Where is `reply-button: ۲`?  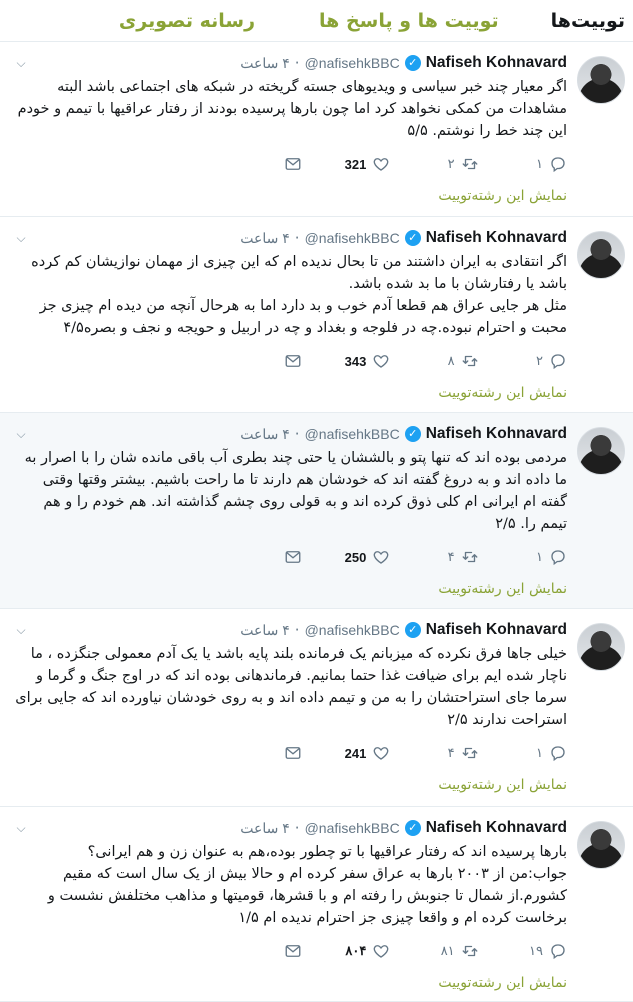 reply-button: ۲ is located at coordinates (541, 361).